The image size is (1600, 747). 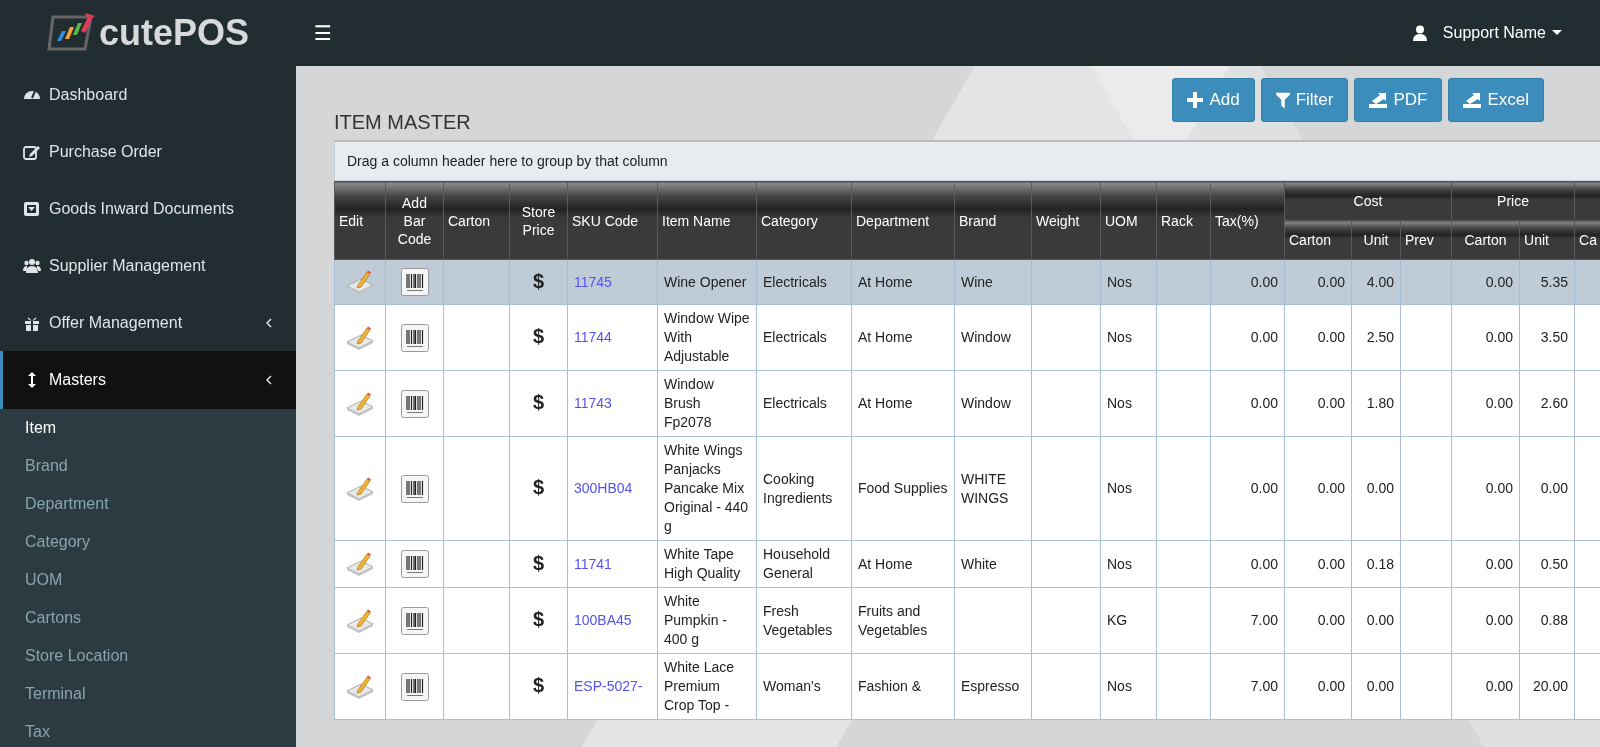 I want to click on add-button: Add, so click(x=1213, y=100).